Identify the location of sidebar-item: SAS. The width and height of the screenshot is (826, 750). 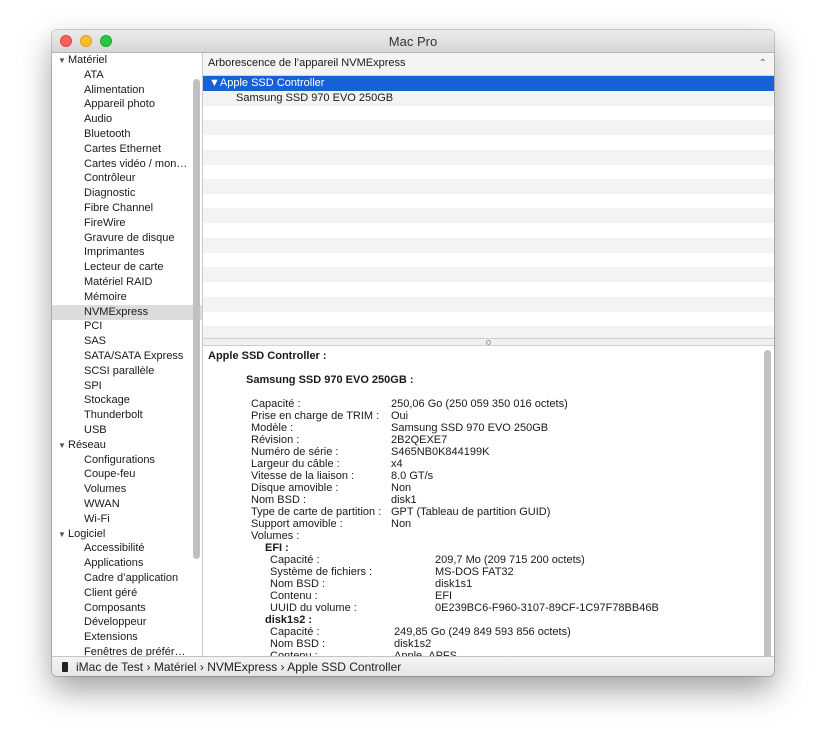
(127, 341).